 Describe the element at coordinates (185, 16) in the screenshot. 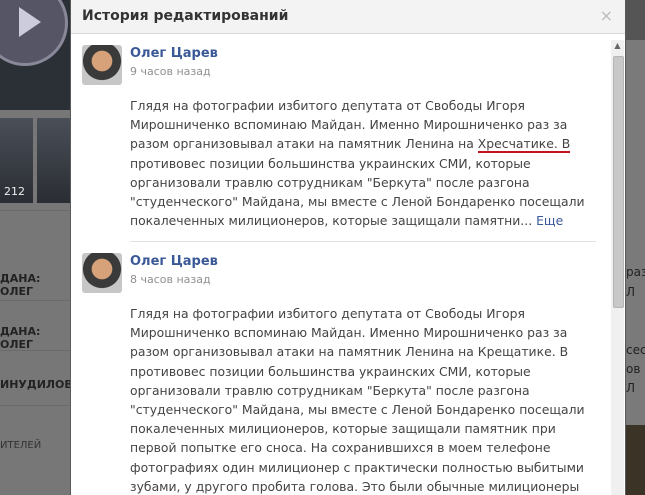

I see `dialog-title: История редактирований` at that location.